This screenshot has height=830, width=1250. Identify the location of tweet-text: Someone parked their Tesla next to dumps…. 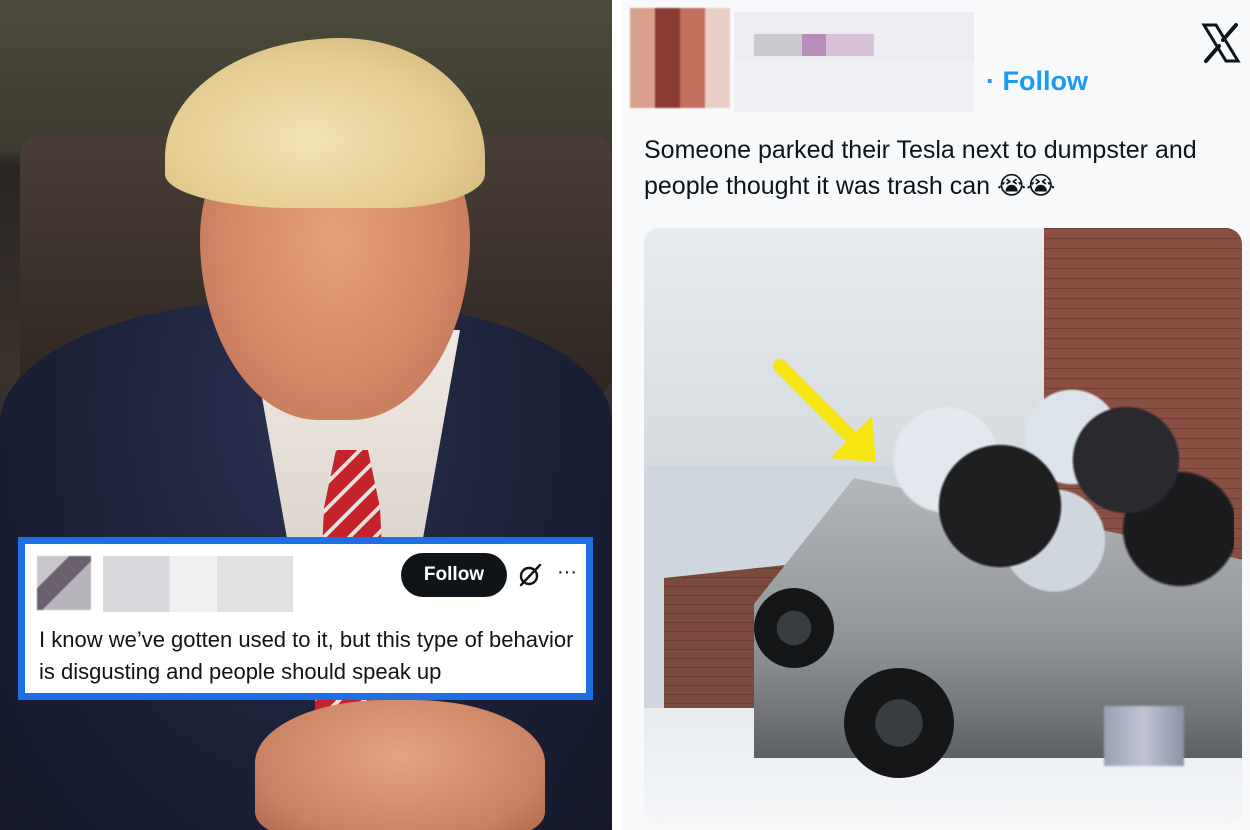
(920, 168).